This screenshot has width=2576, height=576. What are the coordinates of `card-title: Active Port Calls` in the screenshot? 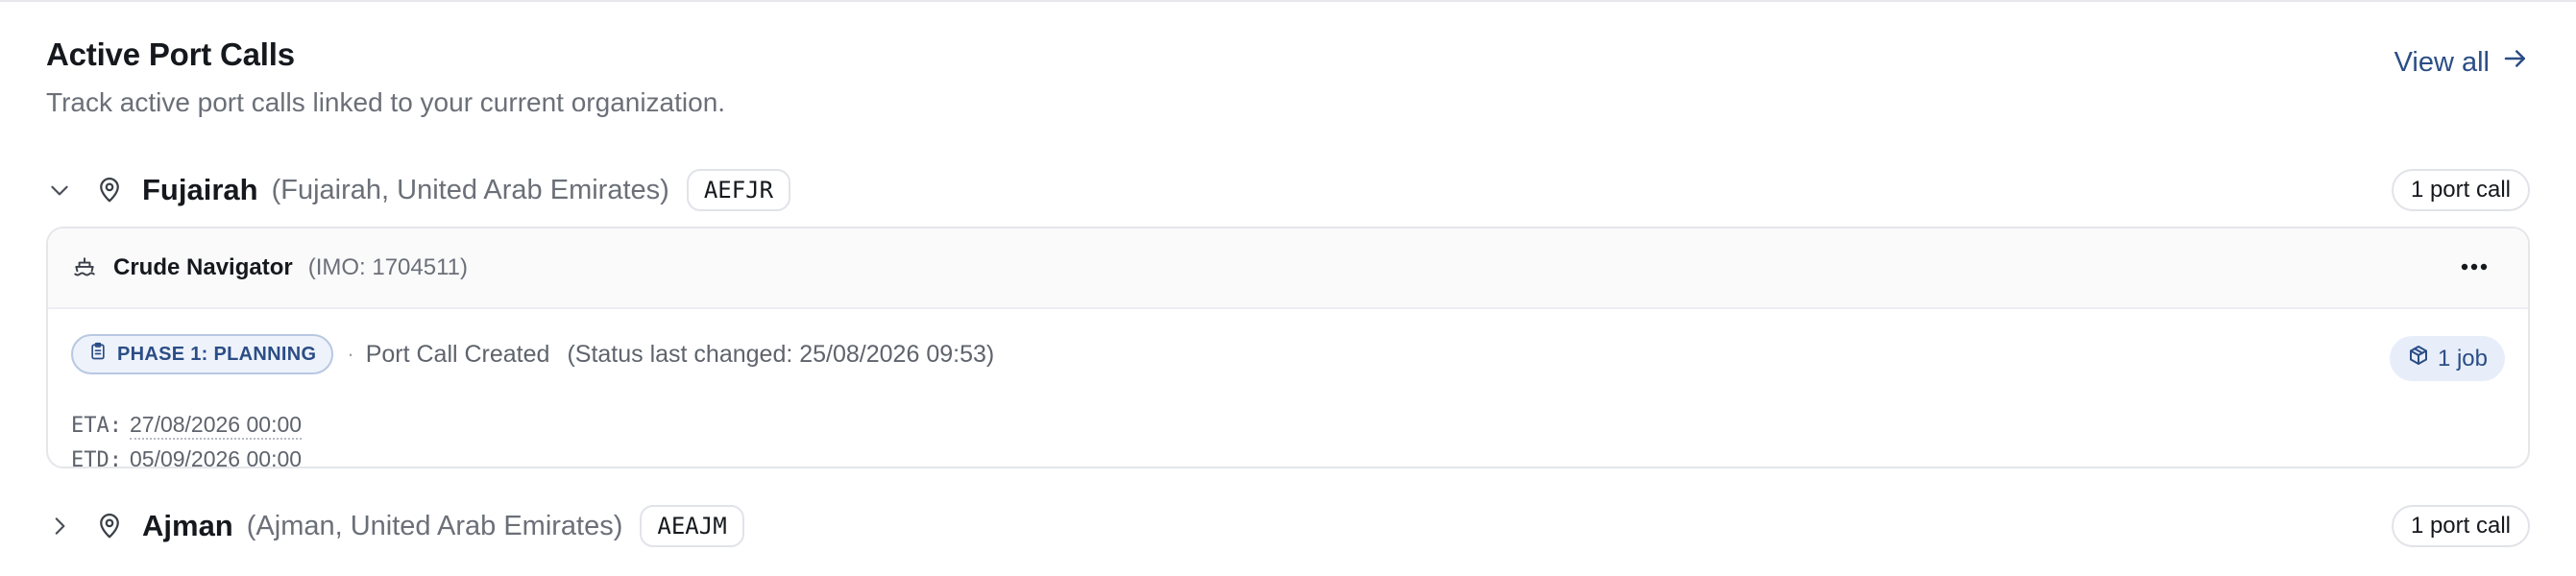 It's located at (170, 54).